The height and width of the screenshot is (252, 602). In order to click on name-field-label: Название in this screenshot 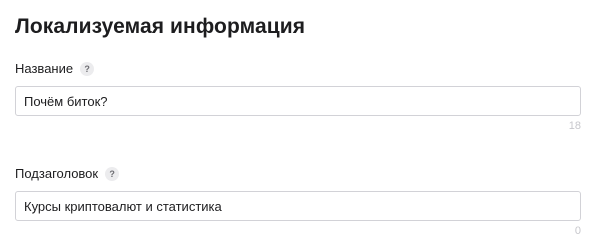, I will do `click(44, 68)`.